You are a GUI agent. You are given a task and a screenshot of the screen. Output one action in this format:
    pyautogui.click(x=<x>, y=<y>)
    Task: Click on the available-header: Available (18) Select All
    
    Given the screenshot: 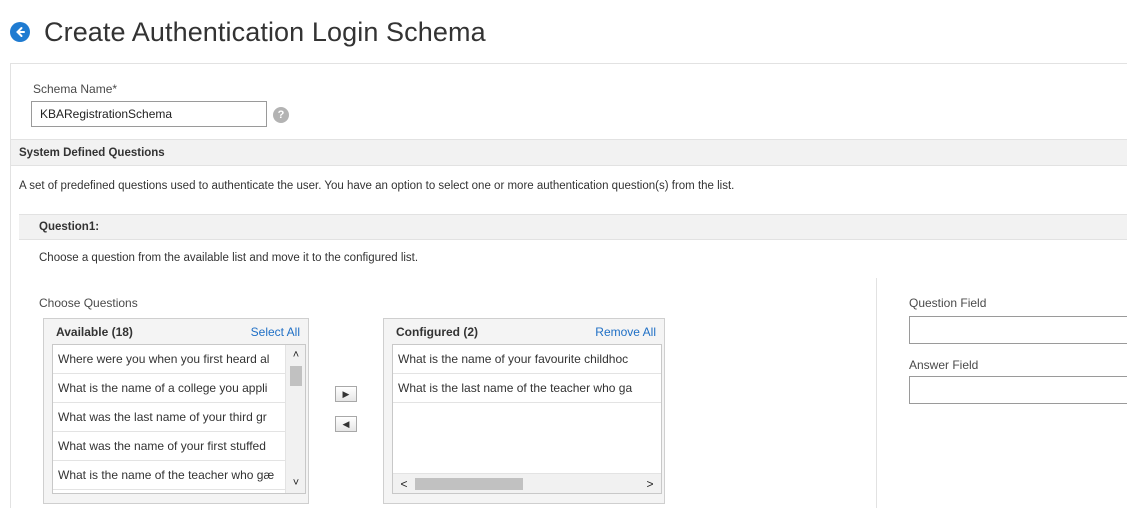 What is the action you would take?
    pyautogui.click(x=176, y=331)
    